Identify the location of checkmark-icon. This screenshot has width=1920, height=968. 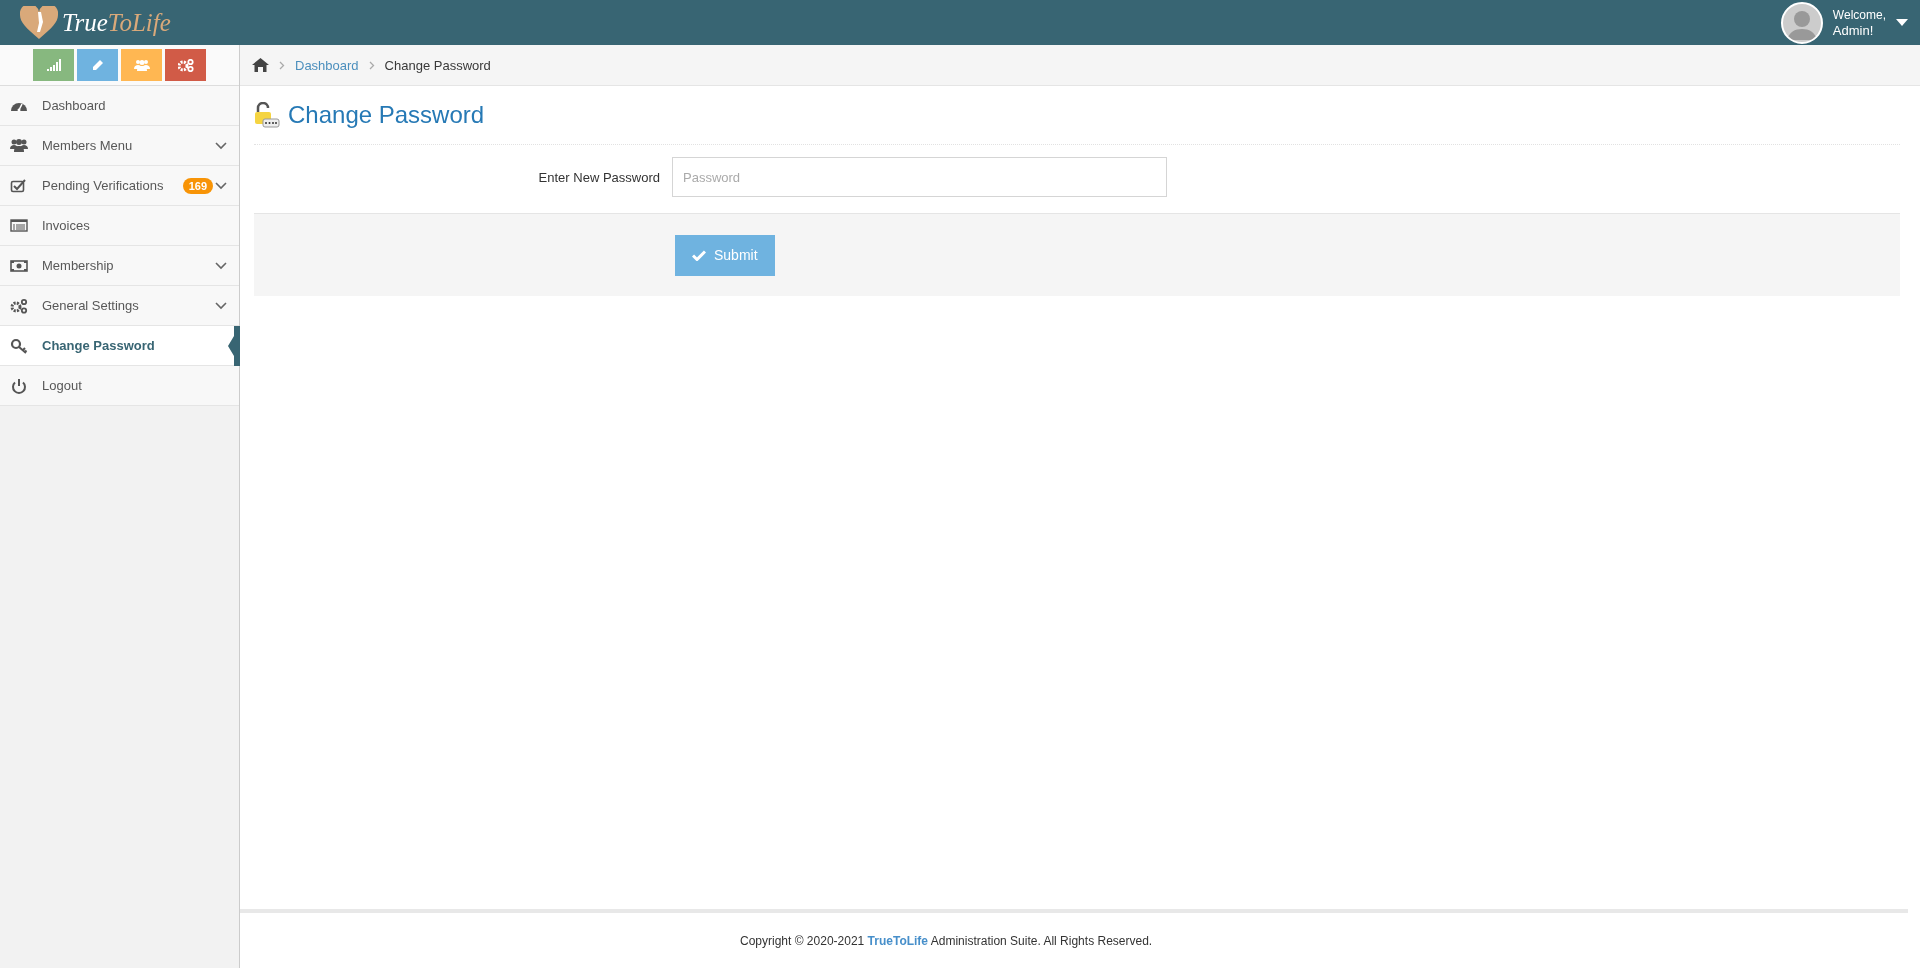
(699, 255).